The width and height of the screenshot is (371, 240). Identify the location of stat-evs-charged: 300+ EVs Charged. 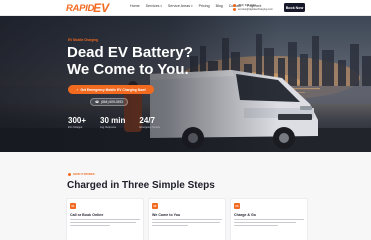
(77, 122).